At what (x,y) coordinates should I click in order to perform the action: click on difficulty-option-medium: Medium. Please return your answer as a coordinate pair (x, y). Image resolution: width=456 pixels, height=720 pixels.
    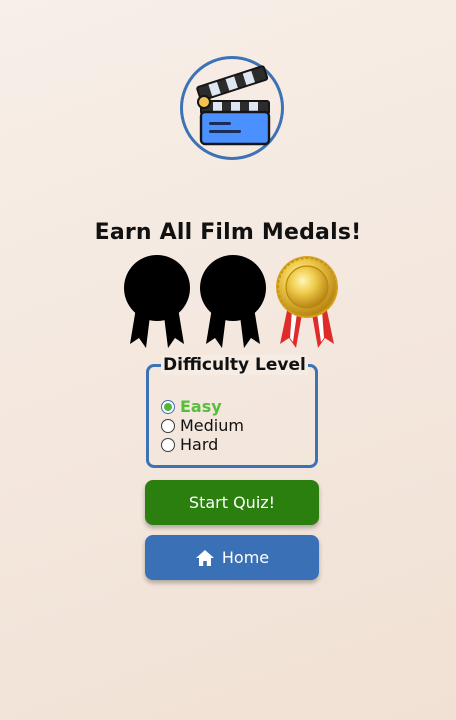
    Looking at the image, I should click on (202, 426).